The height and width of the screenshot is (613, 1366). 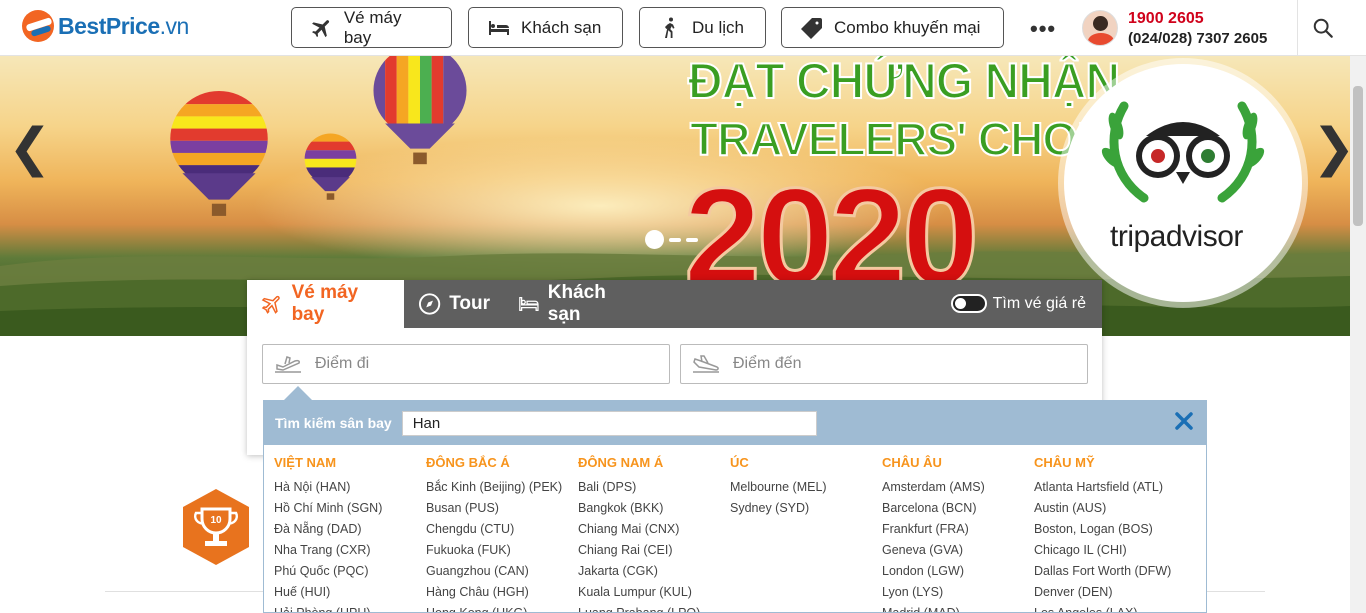 I want to click on airport-option: Atlanta Hartsfield (ATL), so click(x=1109, y=487).